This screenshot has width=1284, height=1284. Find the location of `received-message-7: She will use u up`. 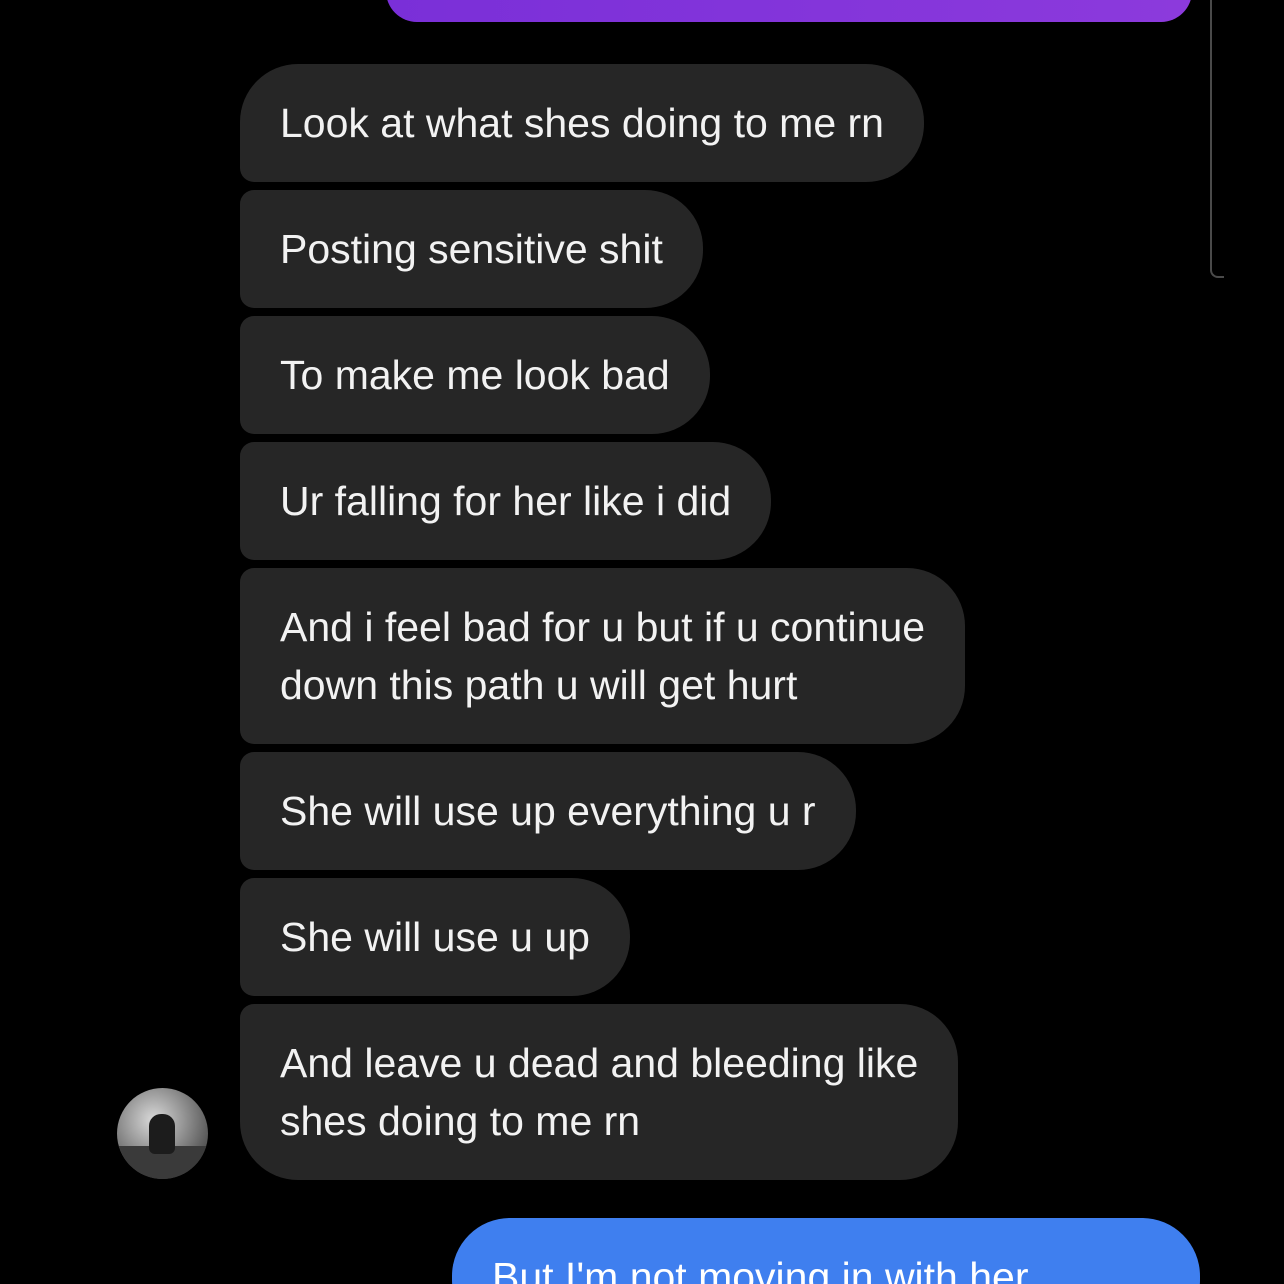

received-message-7: She will use u up is located at coordinates (435, 937).